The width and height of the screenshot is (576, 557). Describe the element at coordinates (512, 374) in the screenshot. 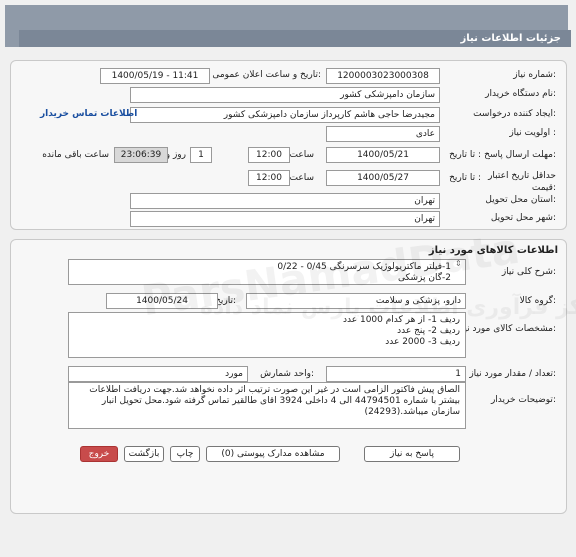

I see `qty-label: تعداد / مقدار مورد نیاز:` at that location.